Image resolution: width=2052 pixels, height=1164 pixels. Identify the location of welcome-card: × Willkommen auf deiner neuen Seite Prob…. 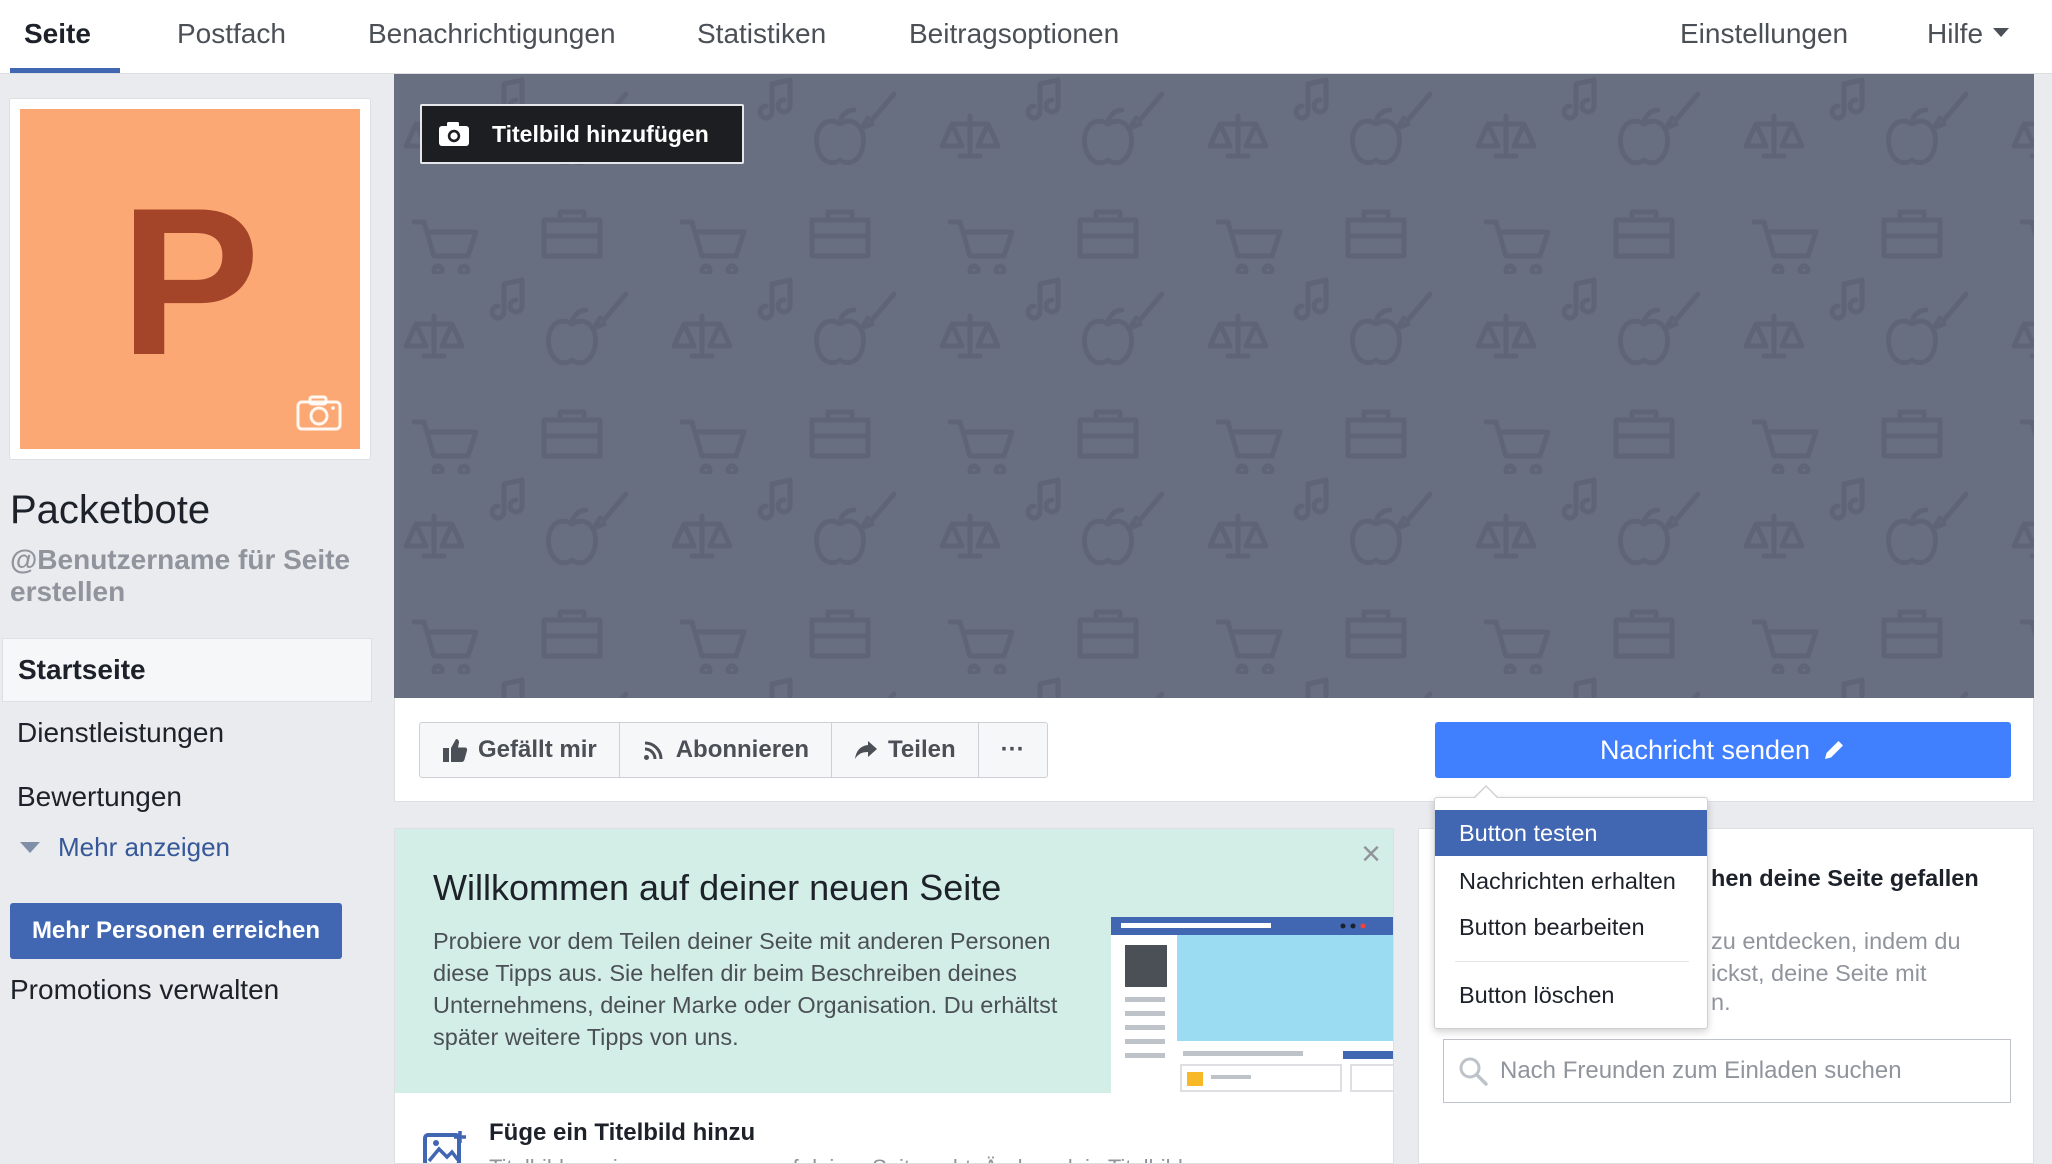
(894, 996).